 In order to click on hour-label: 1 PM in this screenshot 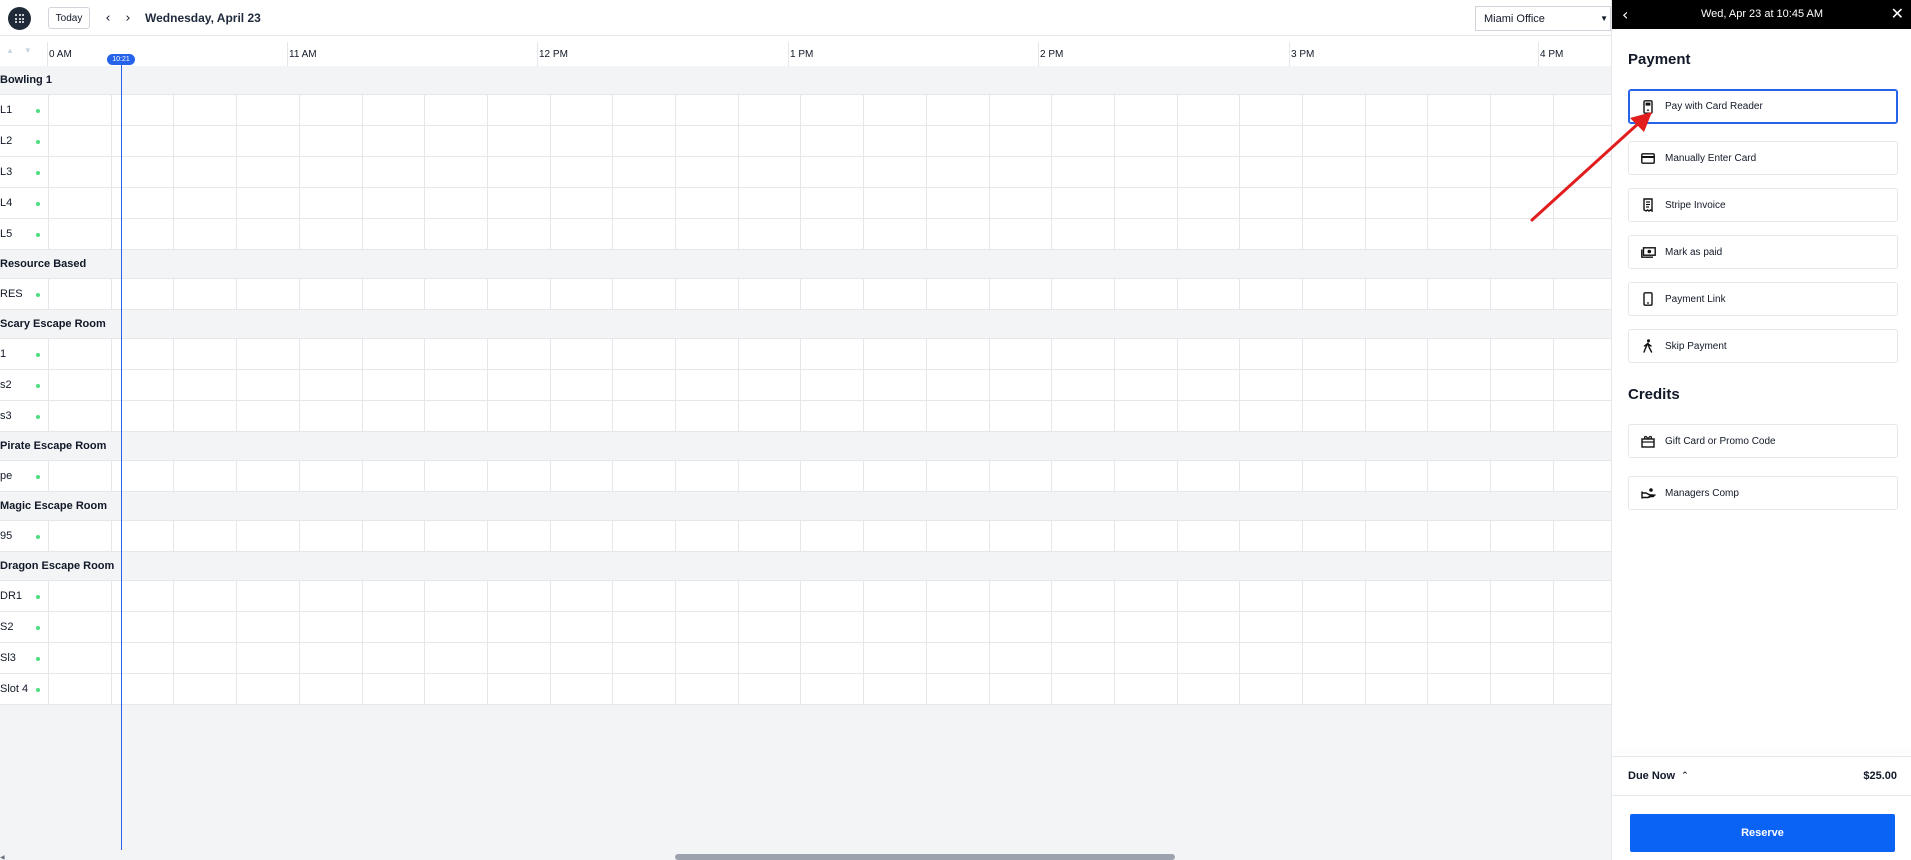, I will do `click(802, 54)`.